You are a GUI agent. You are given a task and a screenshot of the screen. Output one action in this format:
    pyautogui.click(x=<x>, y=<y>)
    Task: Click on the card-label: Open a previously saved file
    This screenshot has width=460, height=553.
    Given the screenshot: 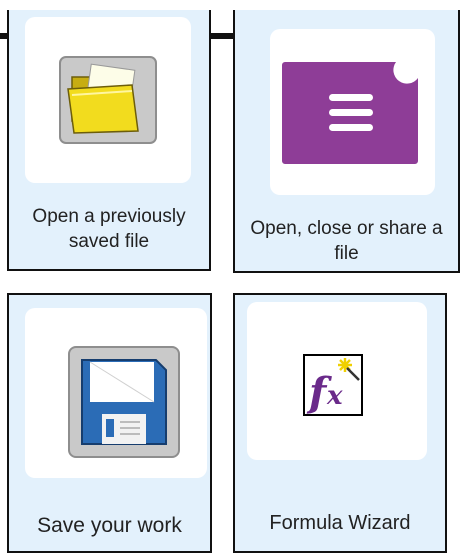 What is the action you would take?
    pyautogui.click(x=109, y=229)
    